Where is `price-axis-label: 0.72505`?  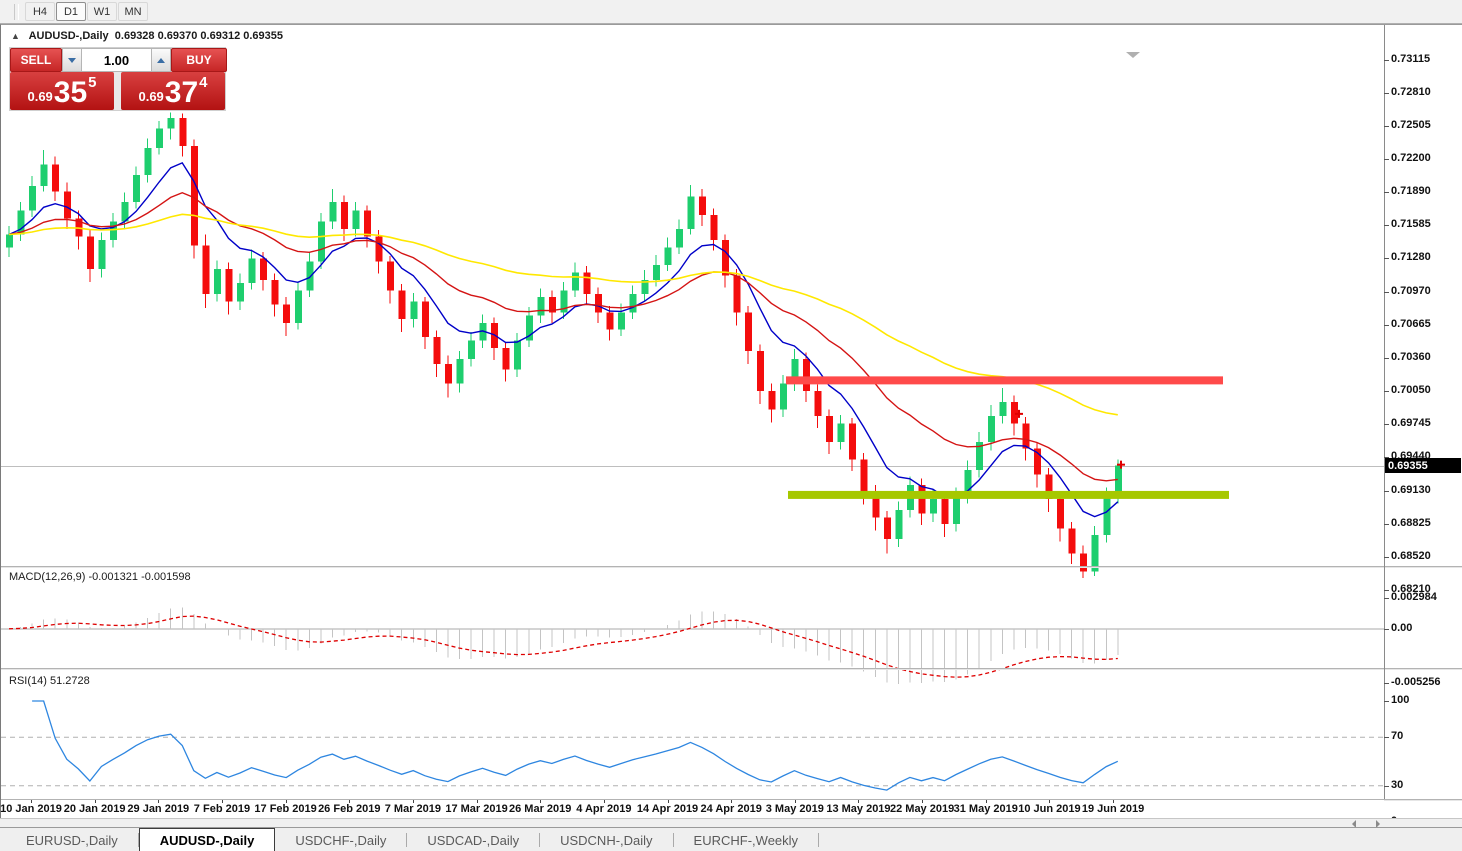
price-axis-label: 0.72505 is located at coordinates (1411, 124).